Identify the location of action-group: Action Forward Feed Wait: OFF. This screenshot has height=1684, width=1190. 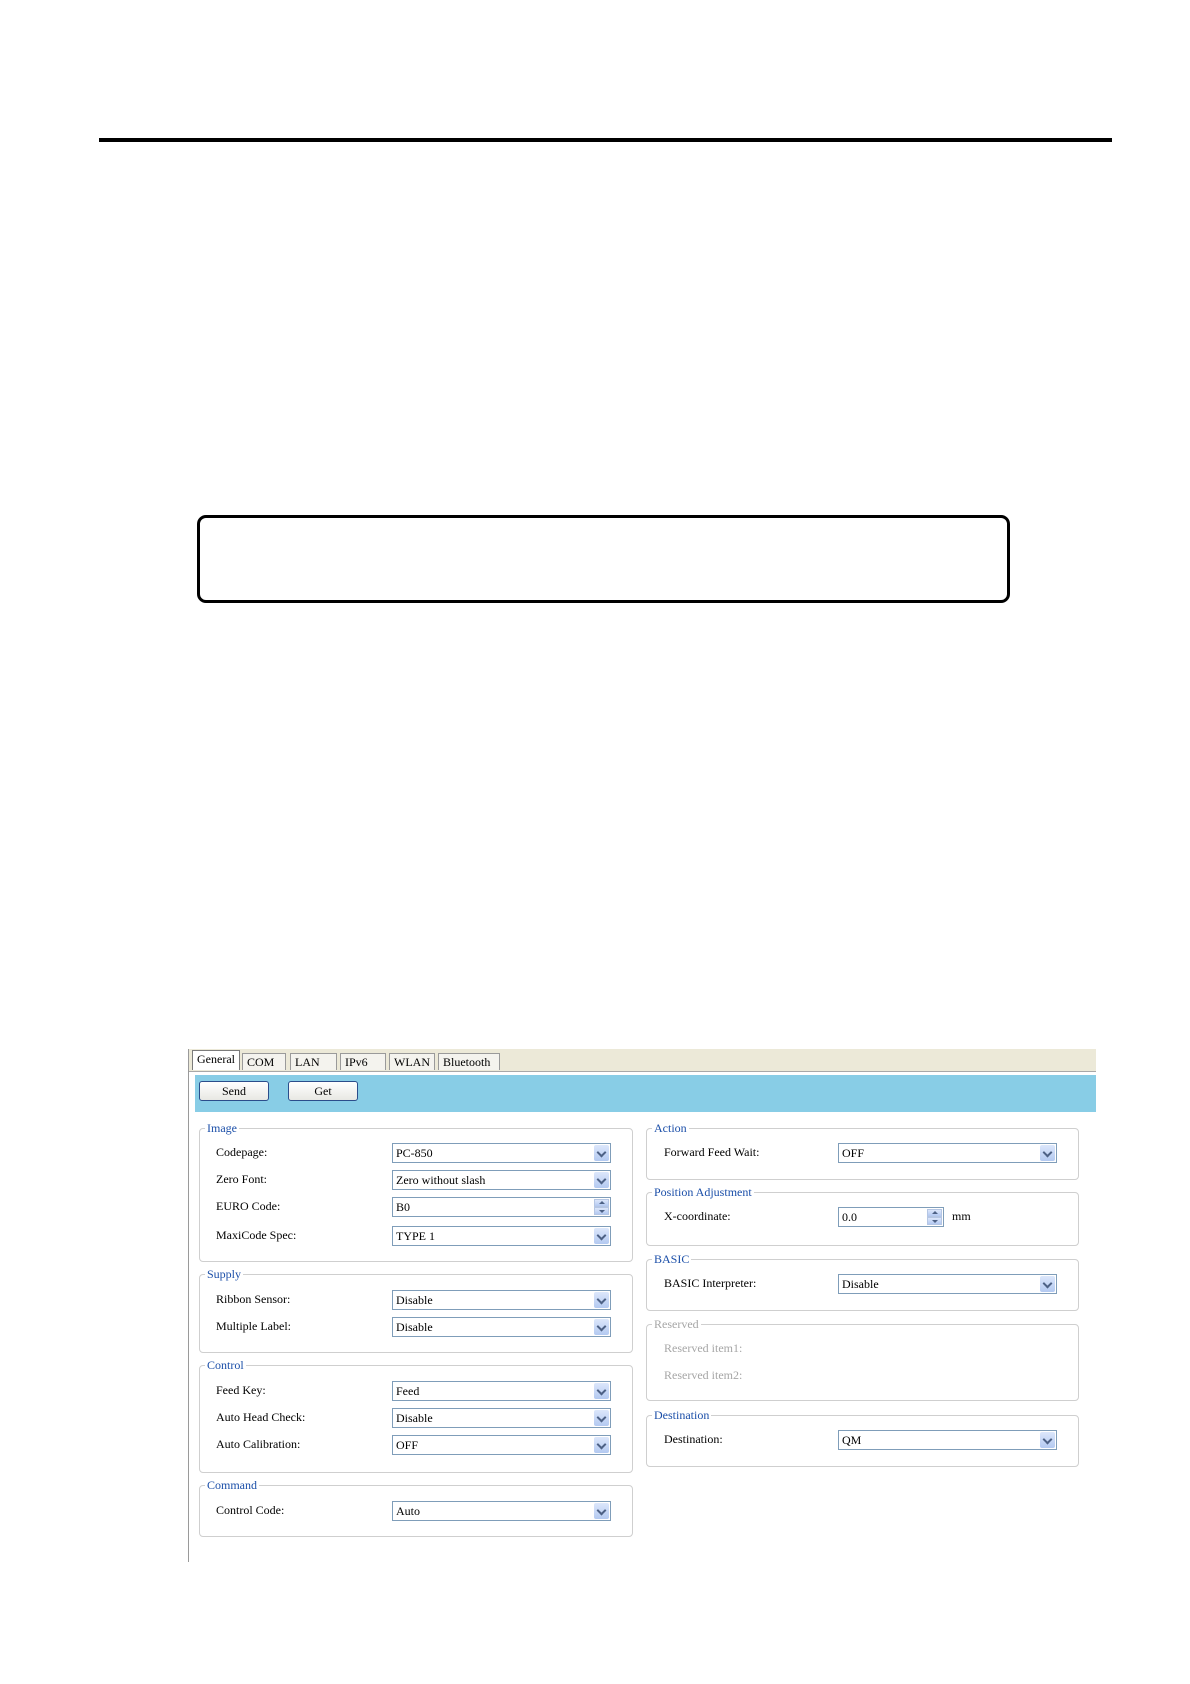
(862, 1150).